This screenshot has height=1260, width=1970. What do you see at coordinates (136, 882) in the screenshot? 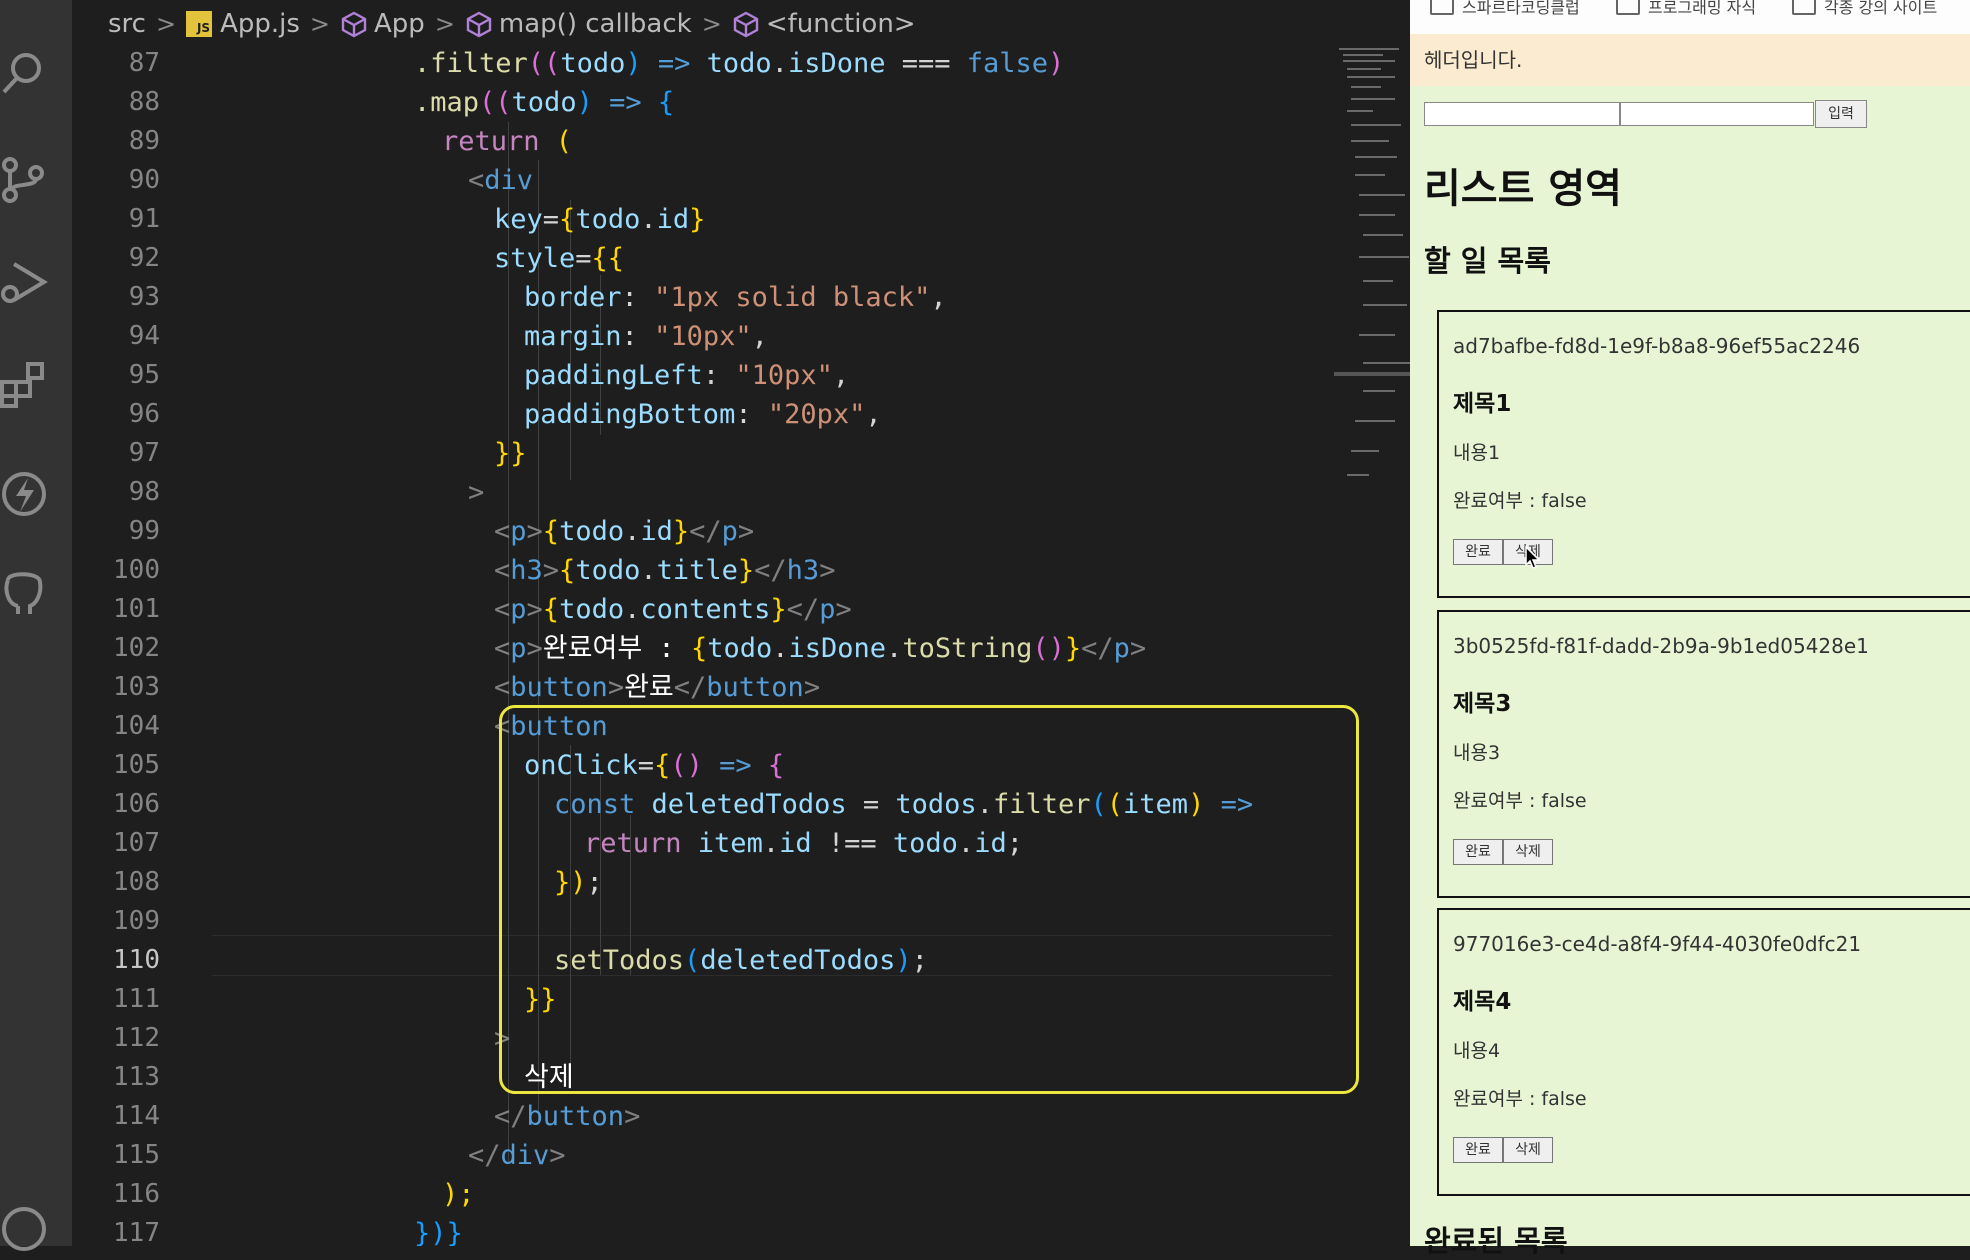
I see `line-number: 108` at bounding box center [136, 882].